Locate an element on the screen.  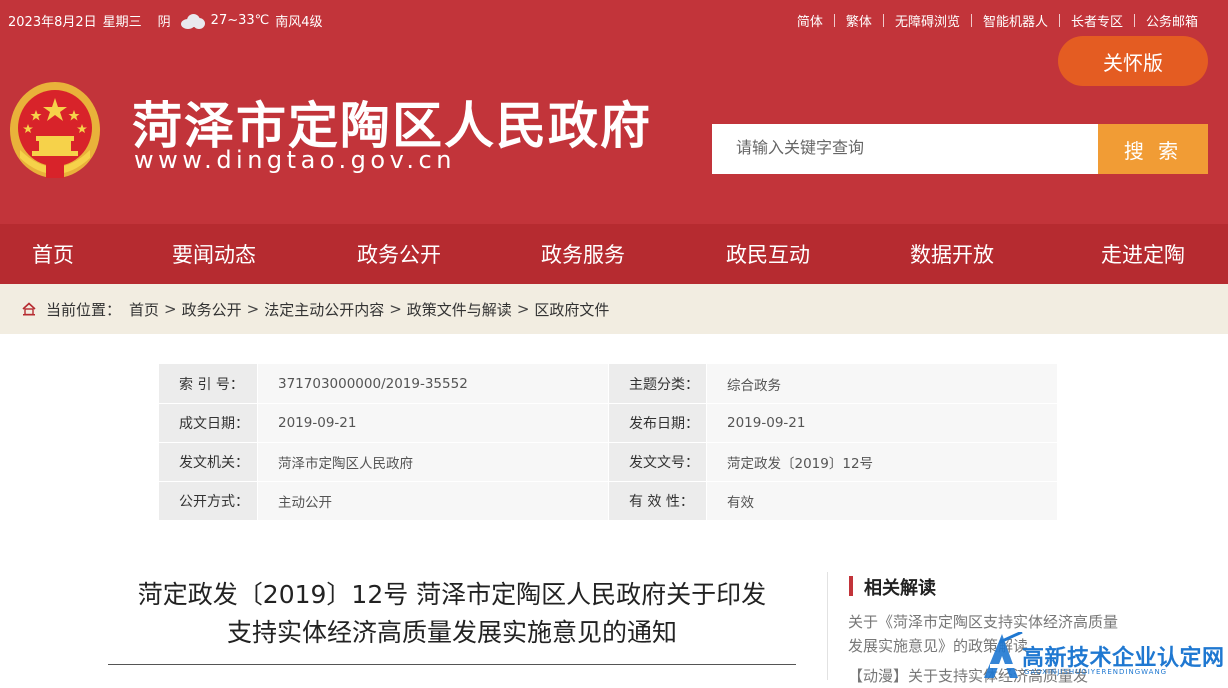
info-value: 主动公开 is located at coordinates (432, 501).